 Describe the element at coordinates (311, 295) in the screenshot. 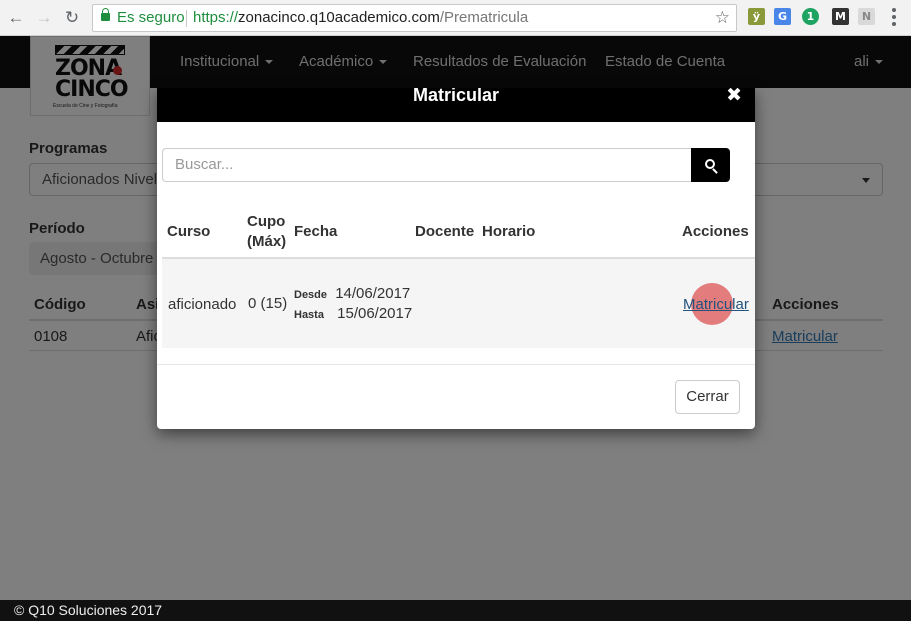

I see `desde-label: Desde` at that location.